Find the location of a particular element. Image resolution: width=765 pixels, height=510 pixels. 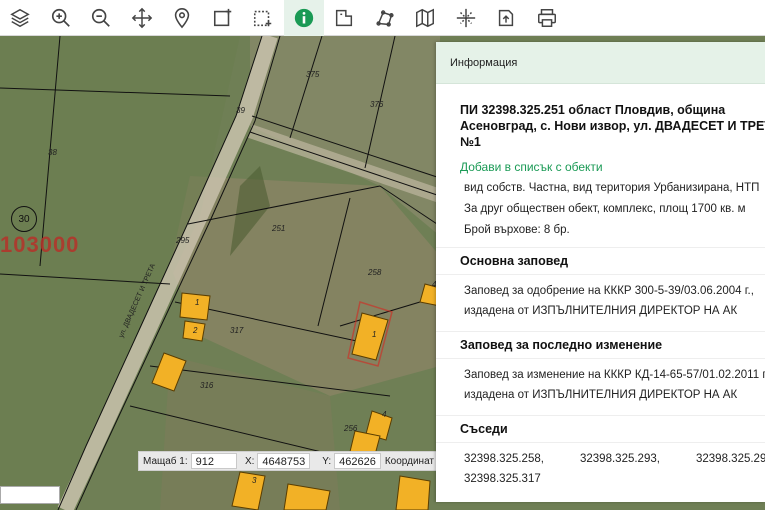

zoom-out-icon is located at coordinates (101, 17).